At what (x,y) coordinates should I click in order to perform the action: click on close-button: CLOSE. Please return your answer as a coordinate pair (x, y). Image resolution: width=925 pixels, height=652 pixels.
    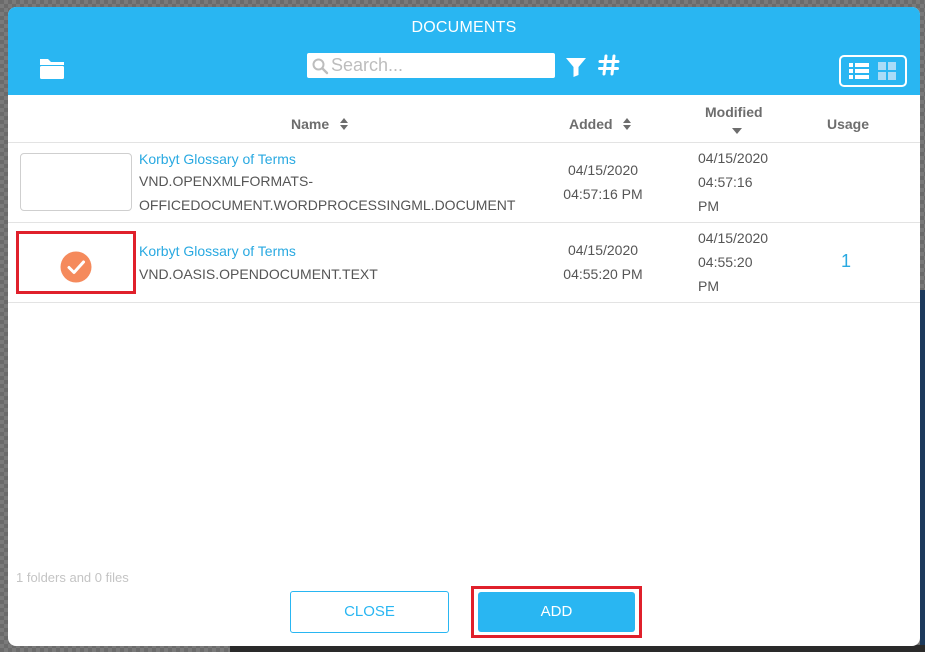
    Looking at the image, I should click on (369, 612).